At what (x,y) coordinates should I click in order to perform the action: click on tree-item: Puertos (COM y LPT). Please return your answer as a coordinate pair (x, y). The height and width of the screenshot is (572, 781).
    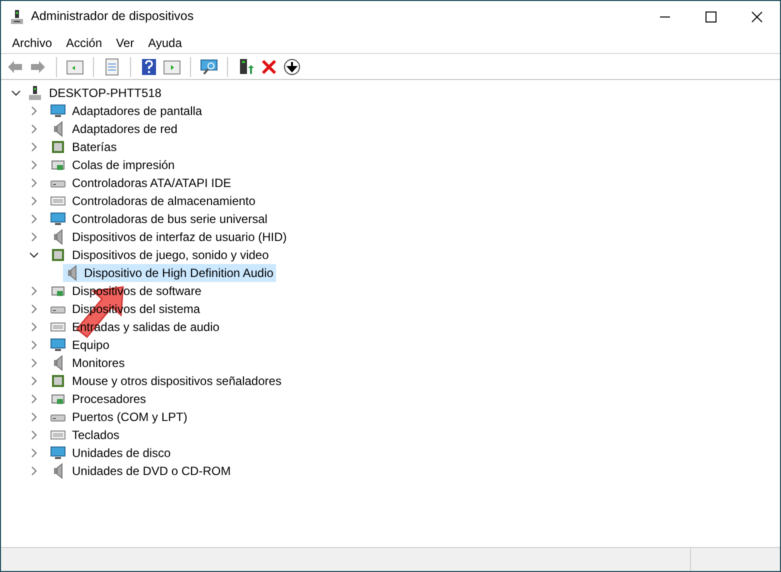
    Looking at the image, I should click on (130, 417).